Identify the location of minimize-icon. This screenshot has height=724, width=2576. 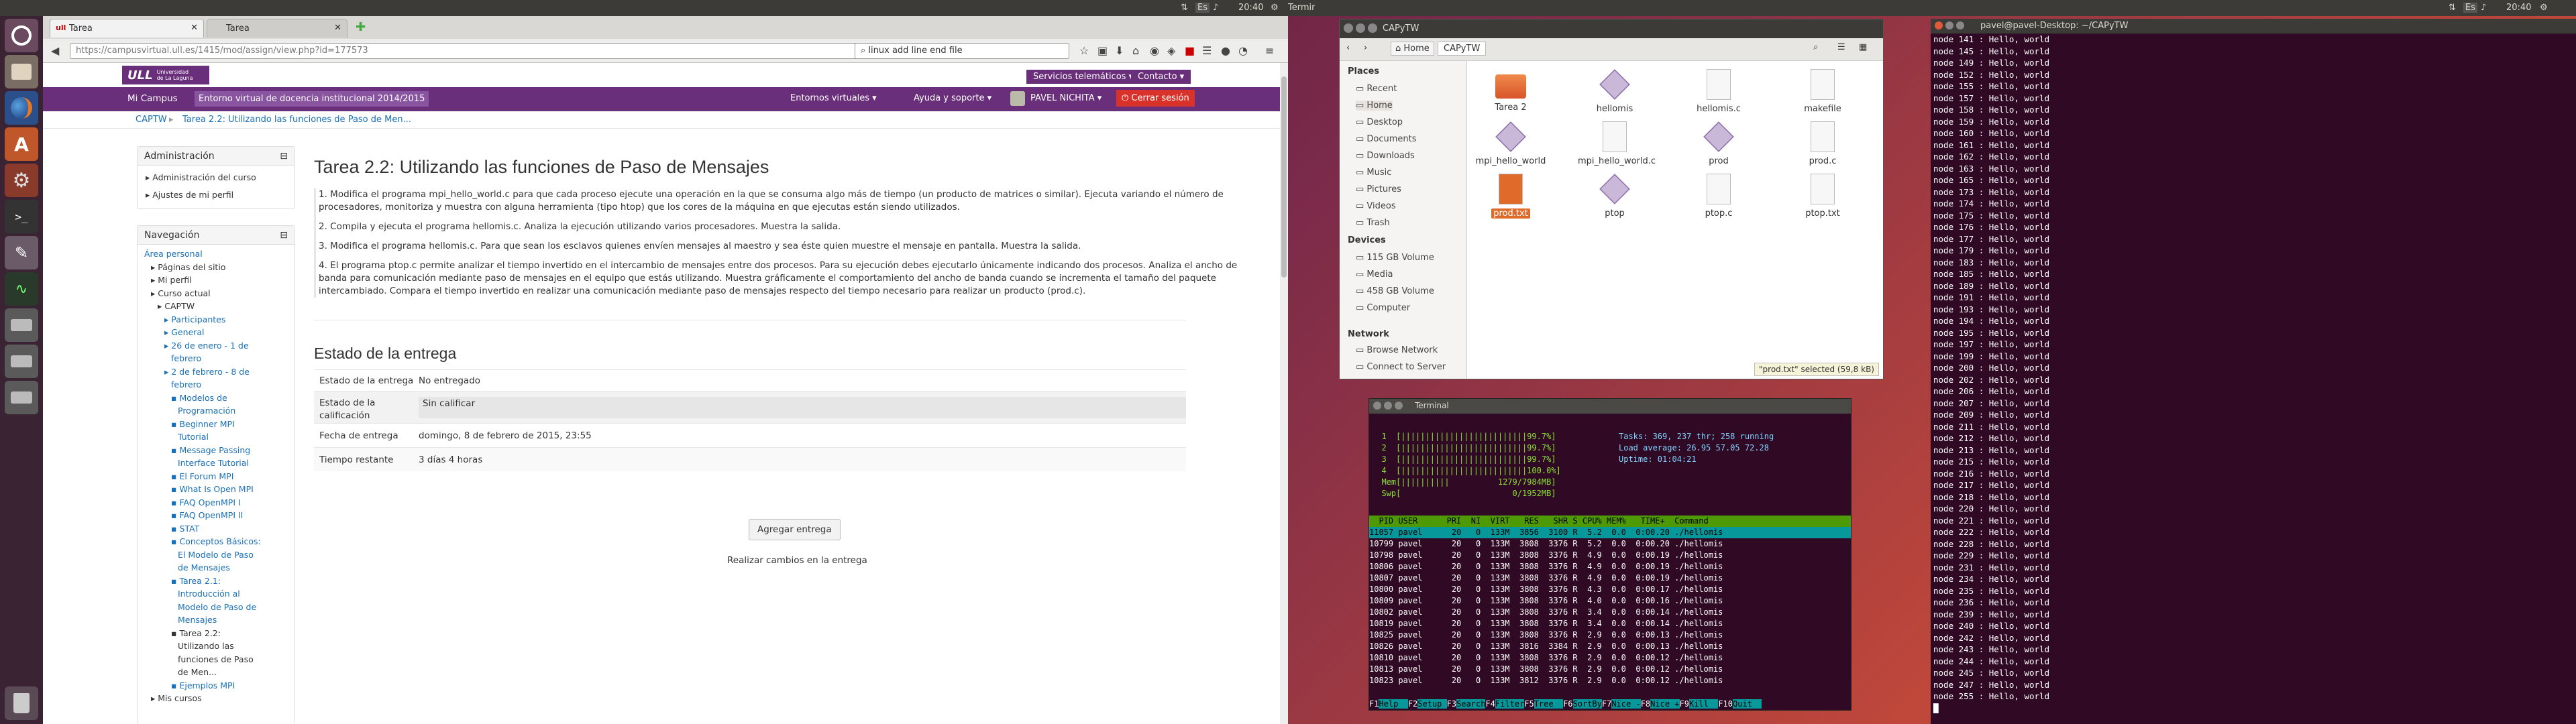
(1388, 406).